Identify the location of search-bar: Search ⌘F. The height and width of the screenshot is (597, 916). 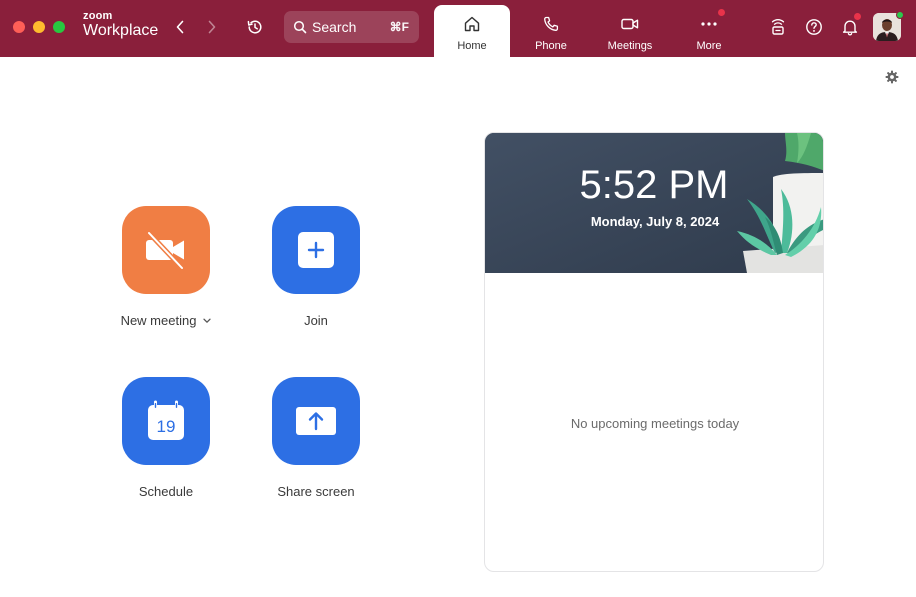
(351, 27).